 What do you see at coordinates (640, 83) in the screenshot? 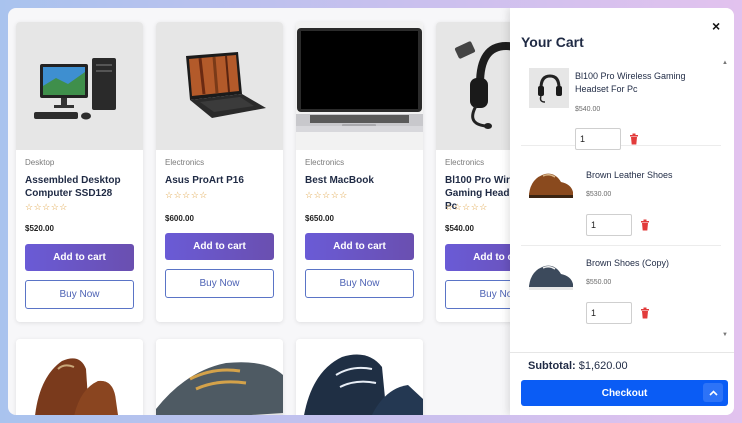
I see `cart-item-name: Bl100 Pro Wireless Gaming Headset For Pc` at bounding box center [640, 83].